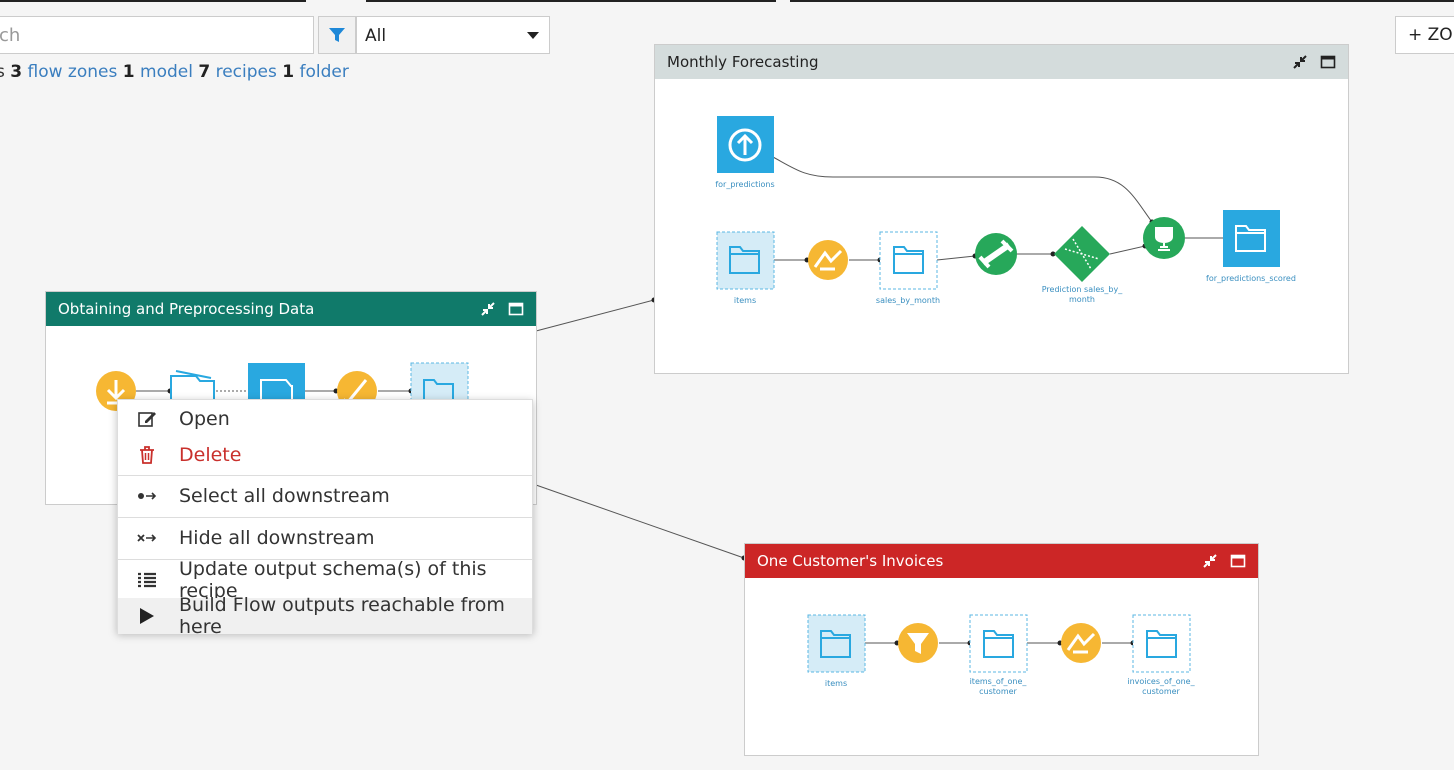 The height and width of the screenshot is (770, 1454). I want to click on edit-icon, so click(147, 419).